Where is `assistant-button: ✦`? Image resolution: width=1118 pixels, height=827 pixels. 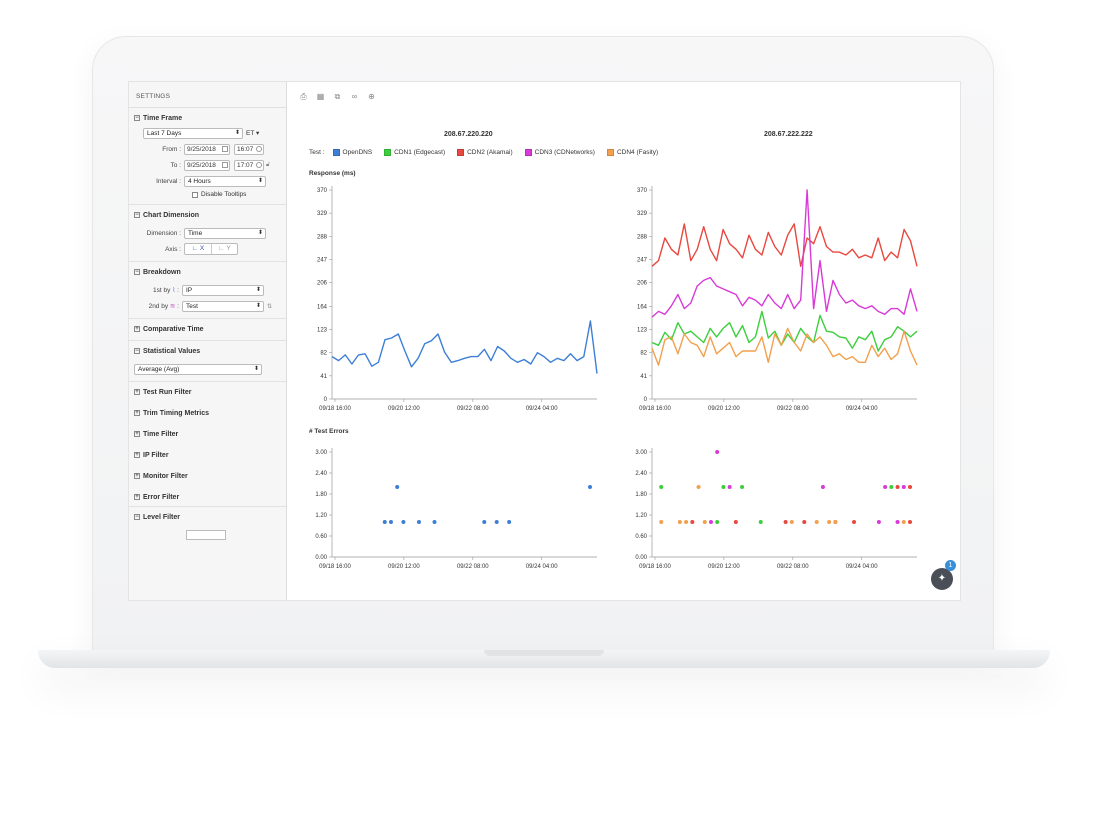
assistant-button: ✦ is located at coordinates (942, 579).